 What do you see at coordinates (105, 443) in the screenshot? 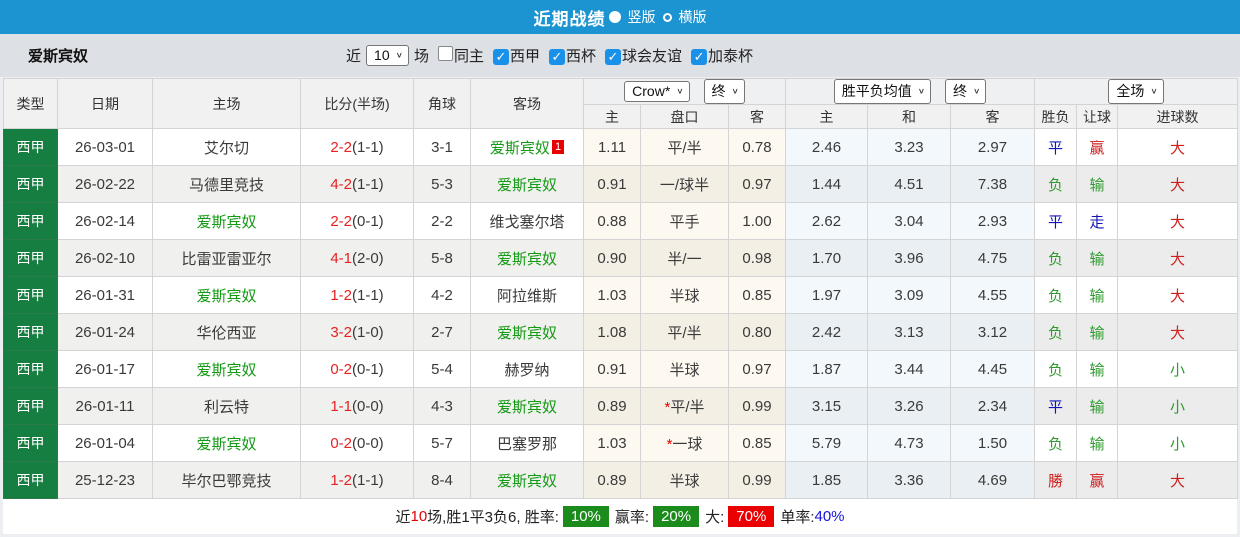
I see `cell-date: 26-01-04` at bounding box center [105, 443].